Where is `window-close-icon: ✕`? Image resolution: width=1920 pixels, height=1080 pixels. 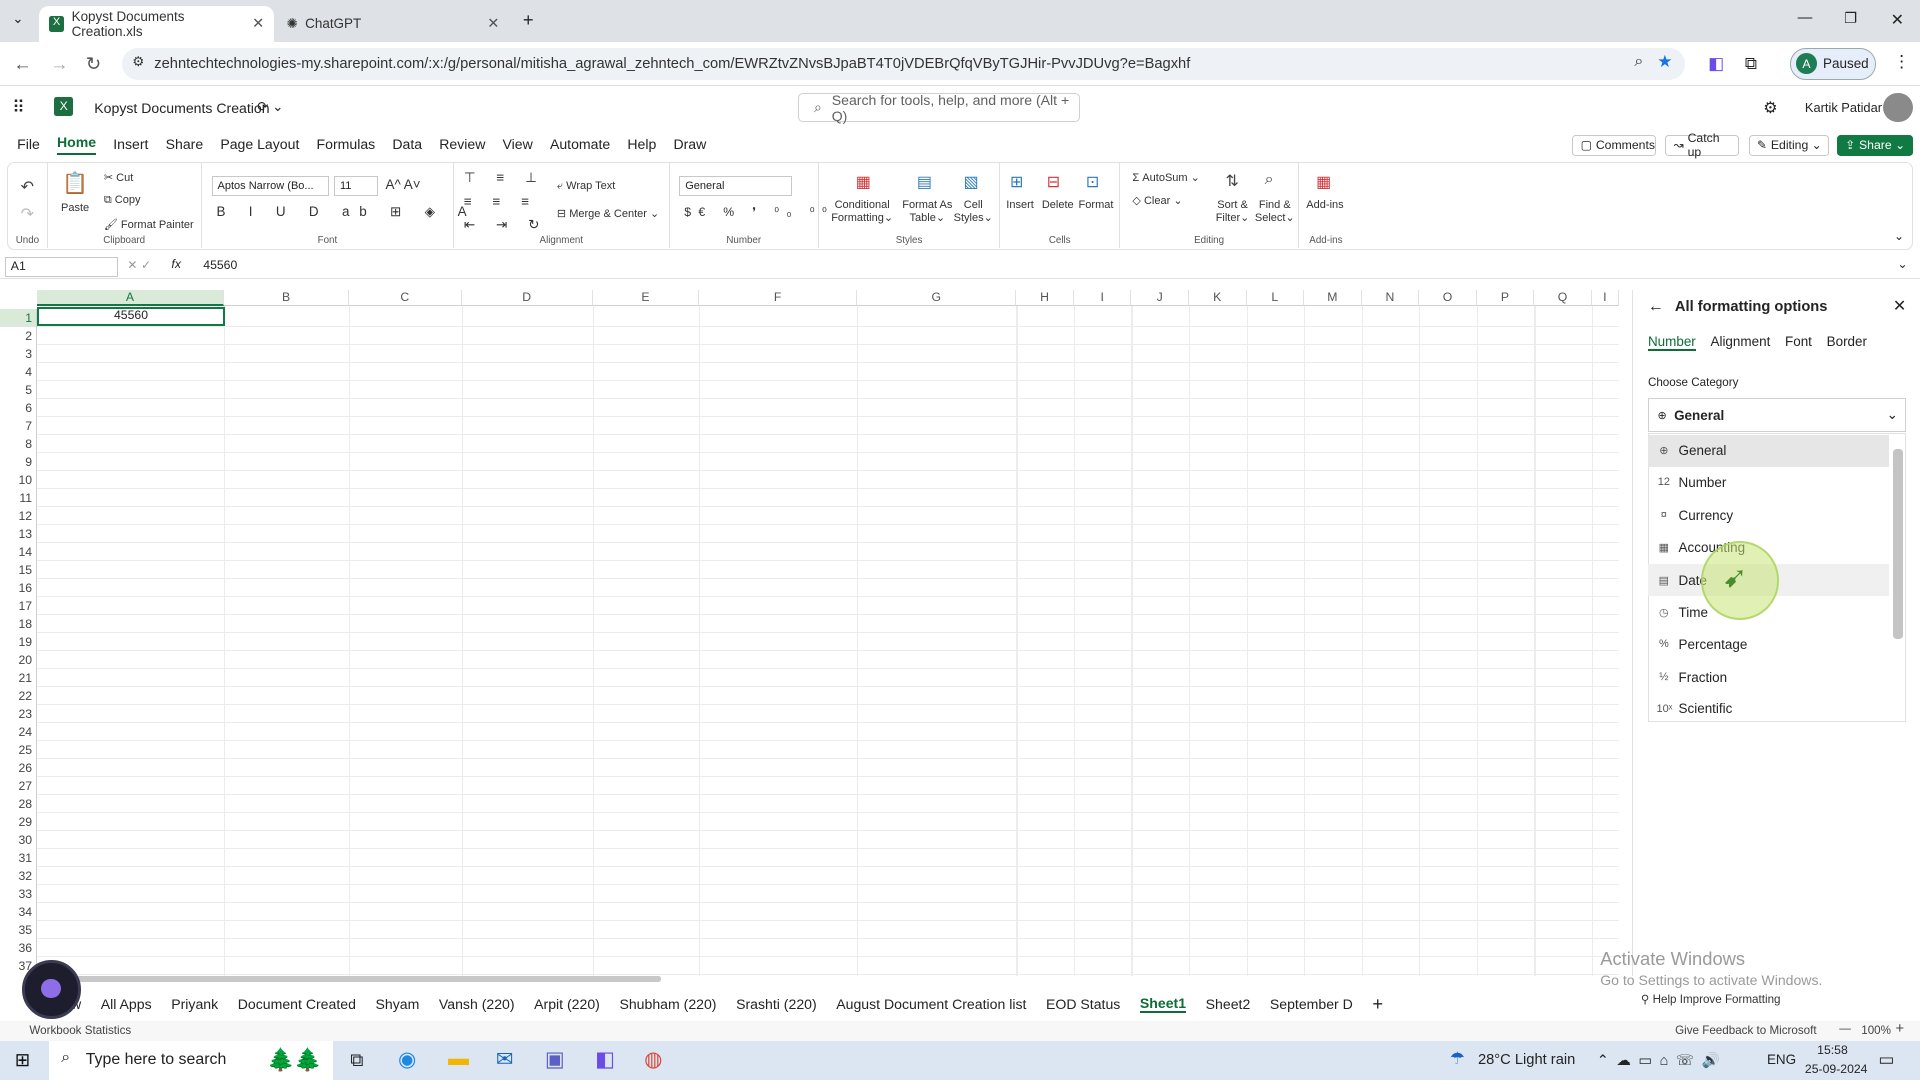
window-close-icon: ✕ is located at coordinates (1897, 20).